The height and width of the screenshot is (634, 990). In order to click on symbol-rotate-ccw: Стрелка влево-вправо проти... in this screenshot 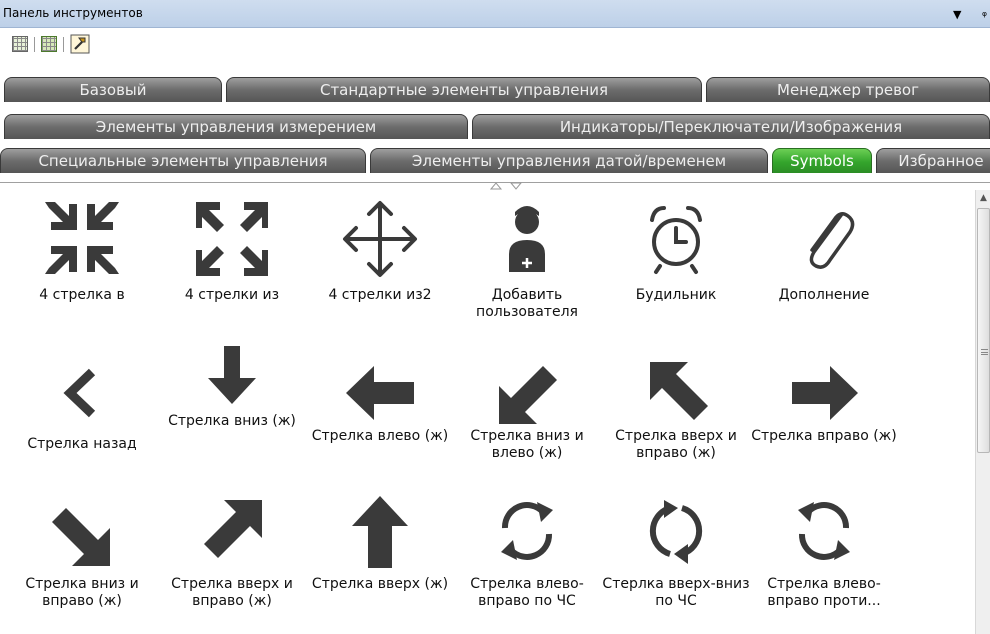, I will do `click(824, 555)`.